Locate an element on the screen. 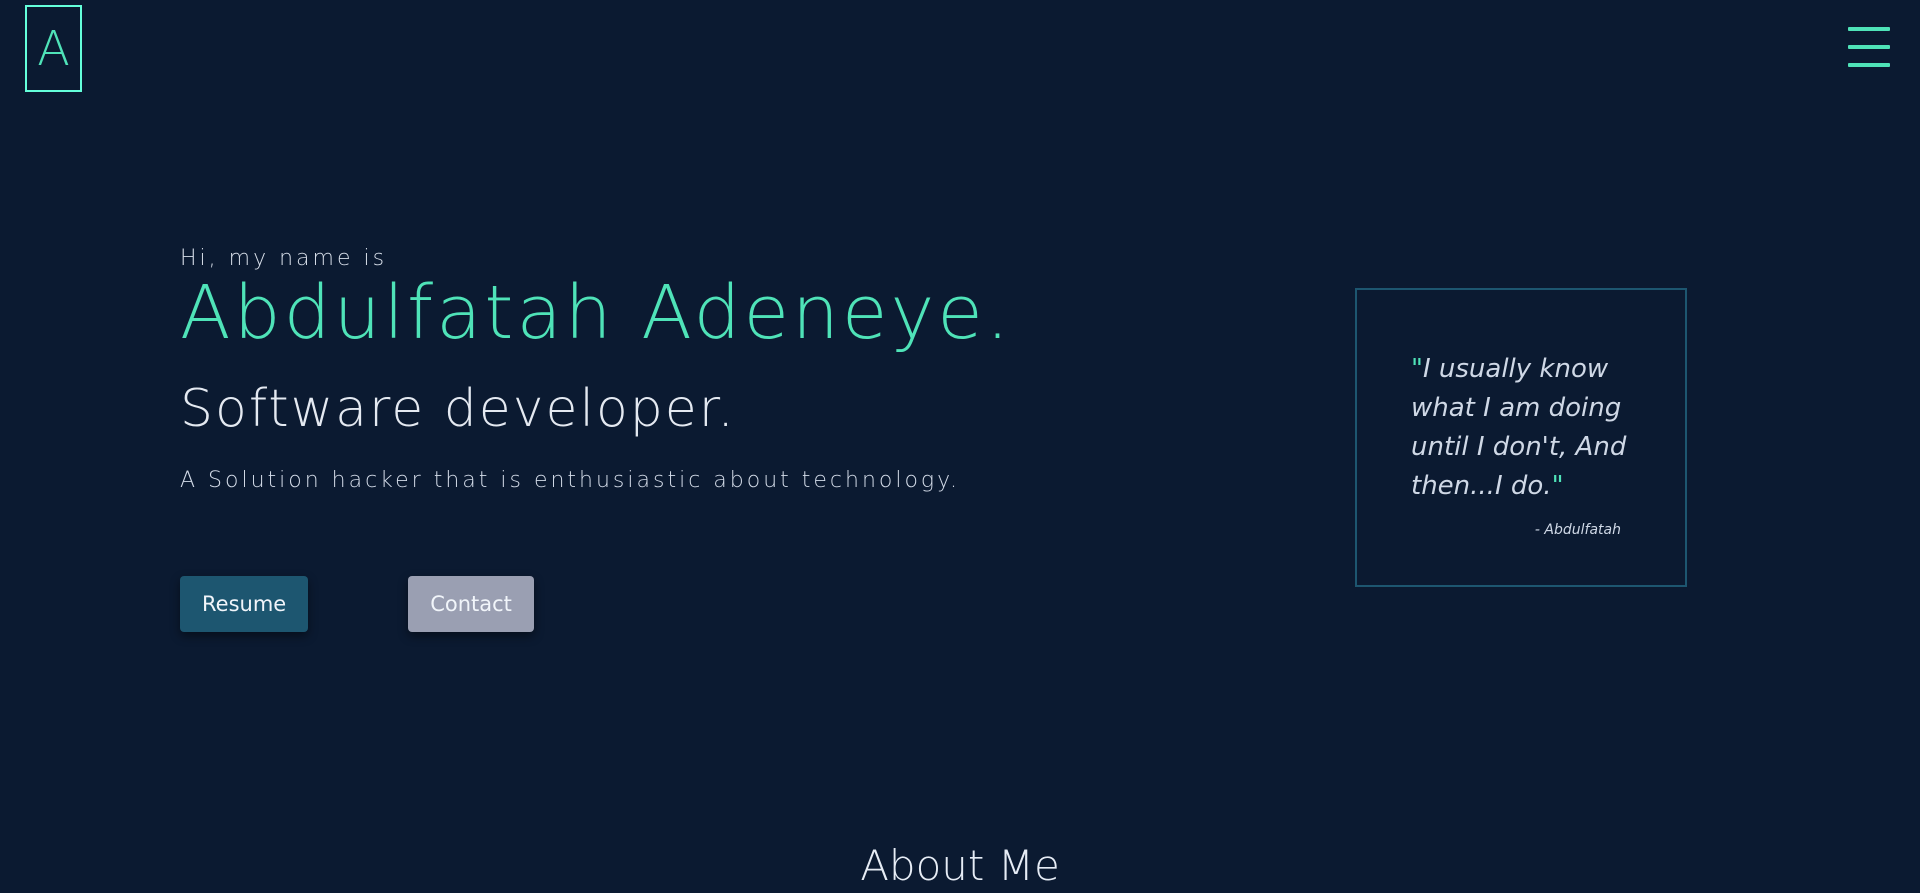 The height and width of the screenshot is (893, 1920). hamburger-menu-icon is located at coordinates (1869, 47).